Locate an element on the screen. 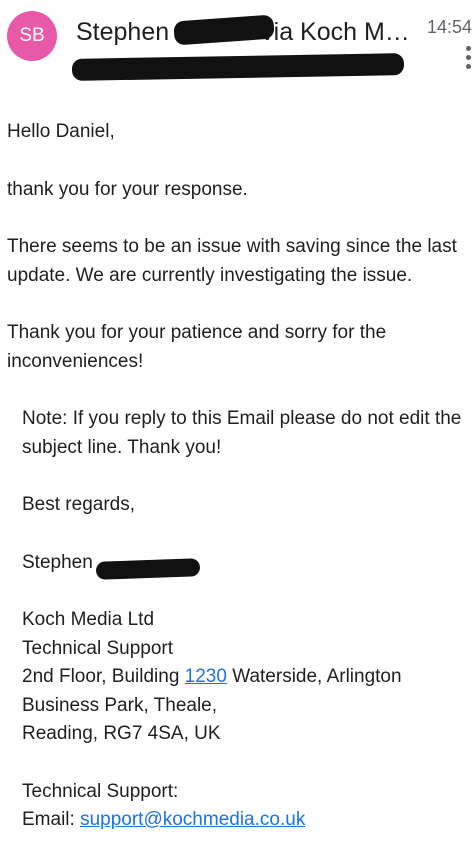  greeting: Hello Daniel, is located at coordinates (61, 131).